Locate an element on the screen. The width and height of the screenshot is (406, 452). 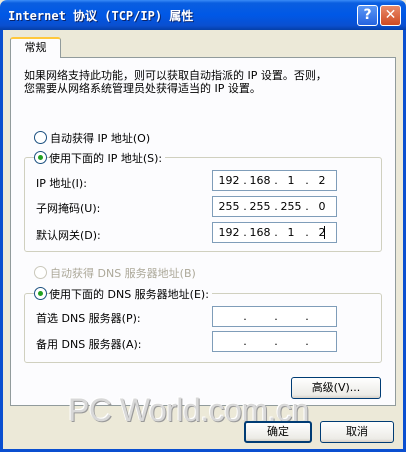
subnet-mask-input: 255 . 255 . 255 . 0 is located at coordinates (274, 206).